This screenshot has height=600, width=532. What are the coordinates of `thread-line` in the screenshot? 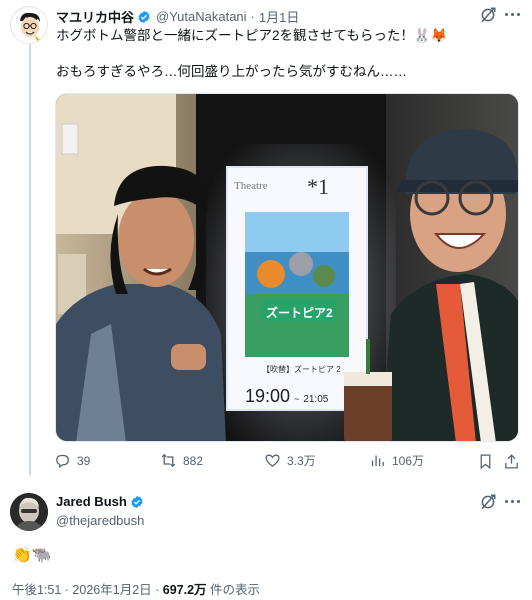 It's located at (30, 259).